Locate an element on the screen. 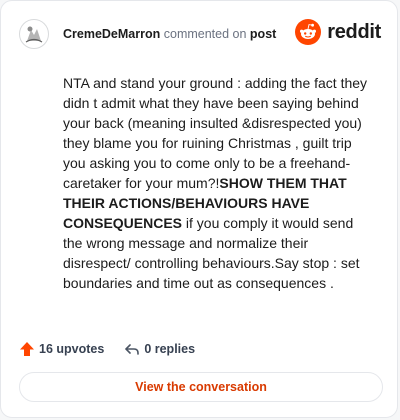 The height and width of the screenshot is (420, 400). reddit-wordmark: reddit is located at coordinates (354, 31).